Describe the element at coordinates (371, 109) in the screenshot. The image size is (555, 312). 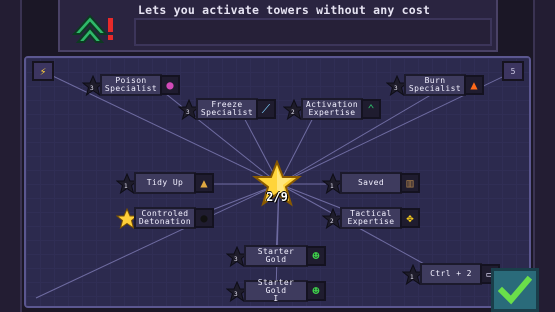
I see `activation-arrows-icon: ⌃` at that location.